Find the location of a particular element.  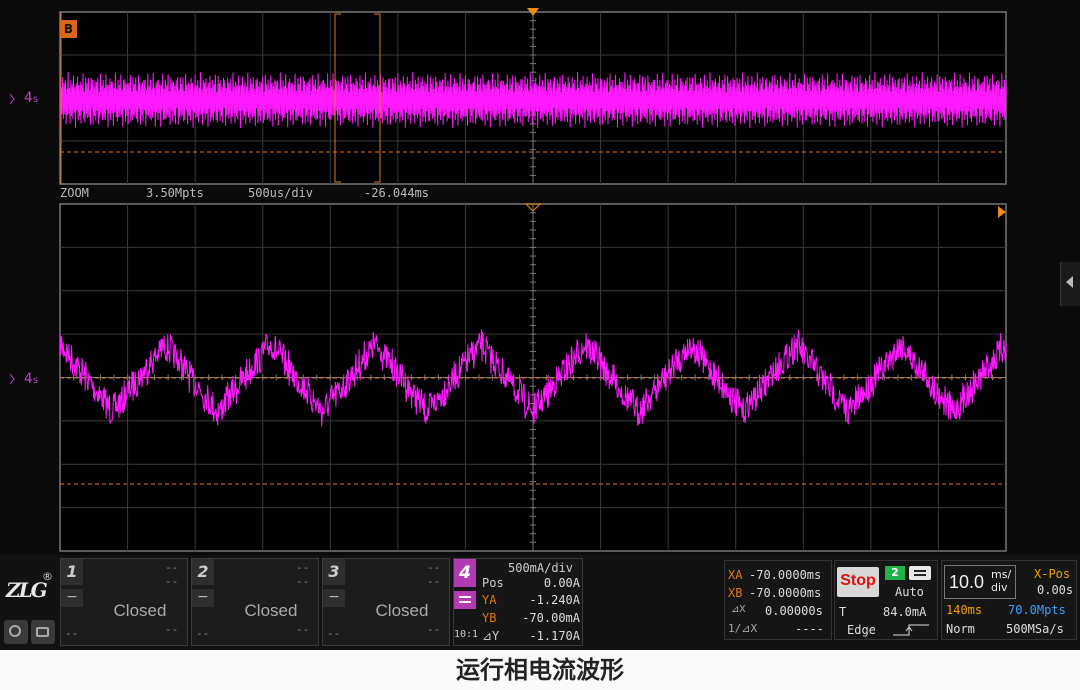

probe-ratio: 10:1 is located at coordinates (466, 634).